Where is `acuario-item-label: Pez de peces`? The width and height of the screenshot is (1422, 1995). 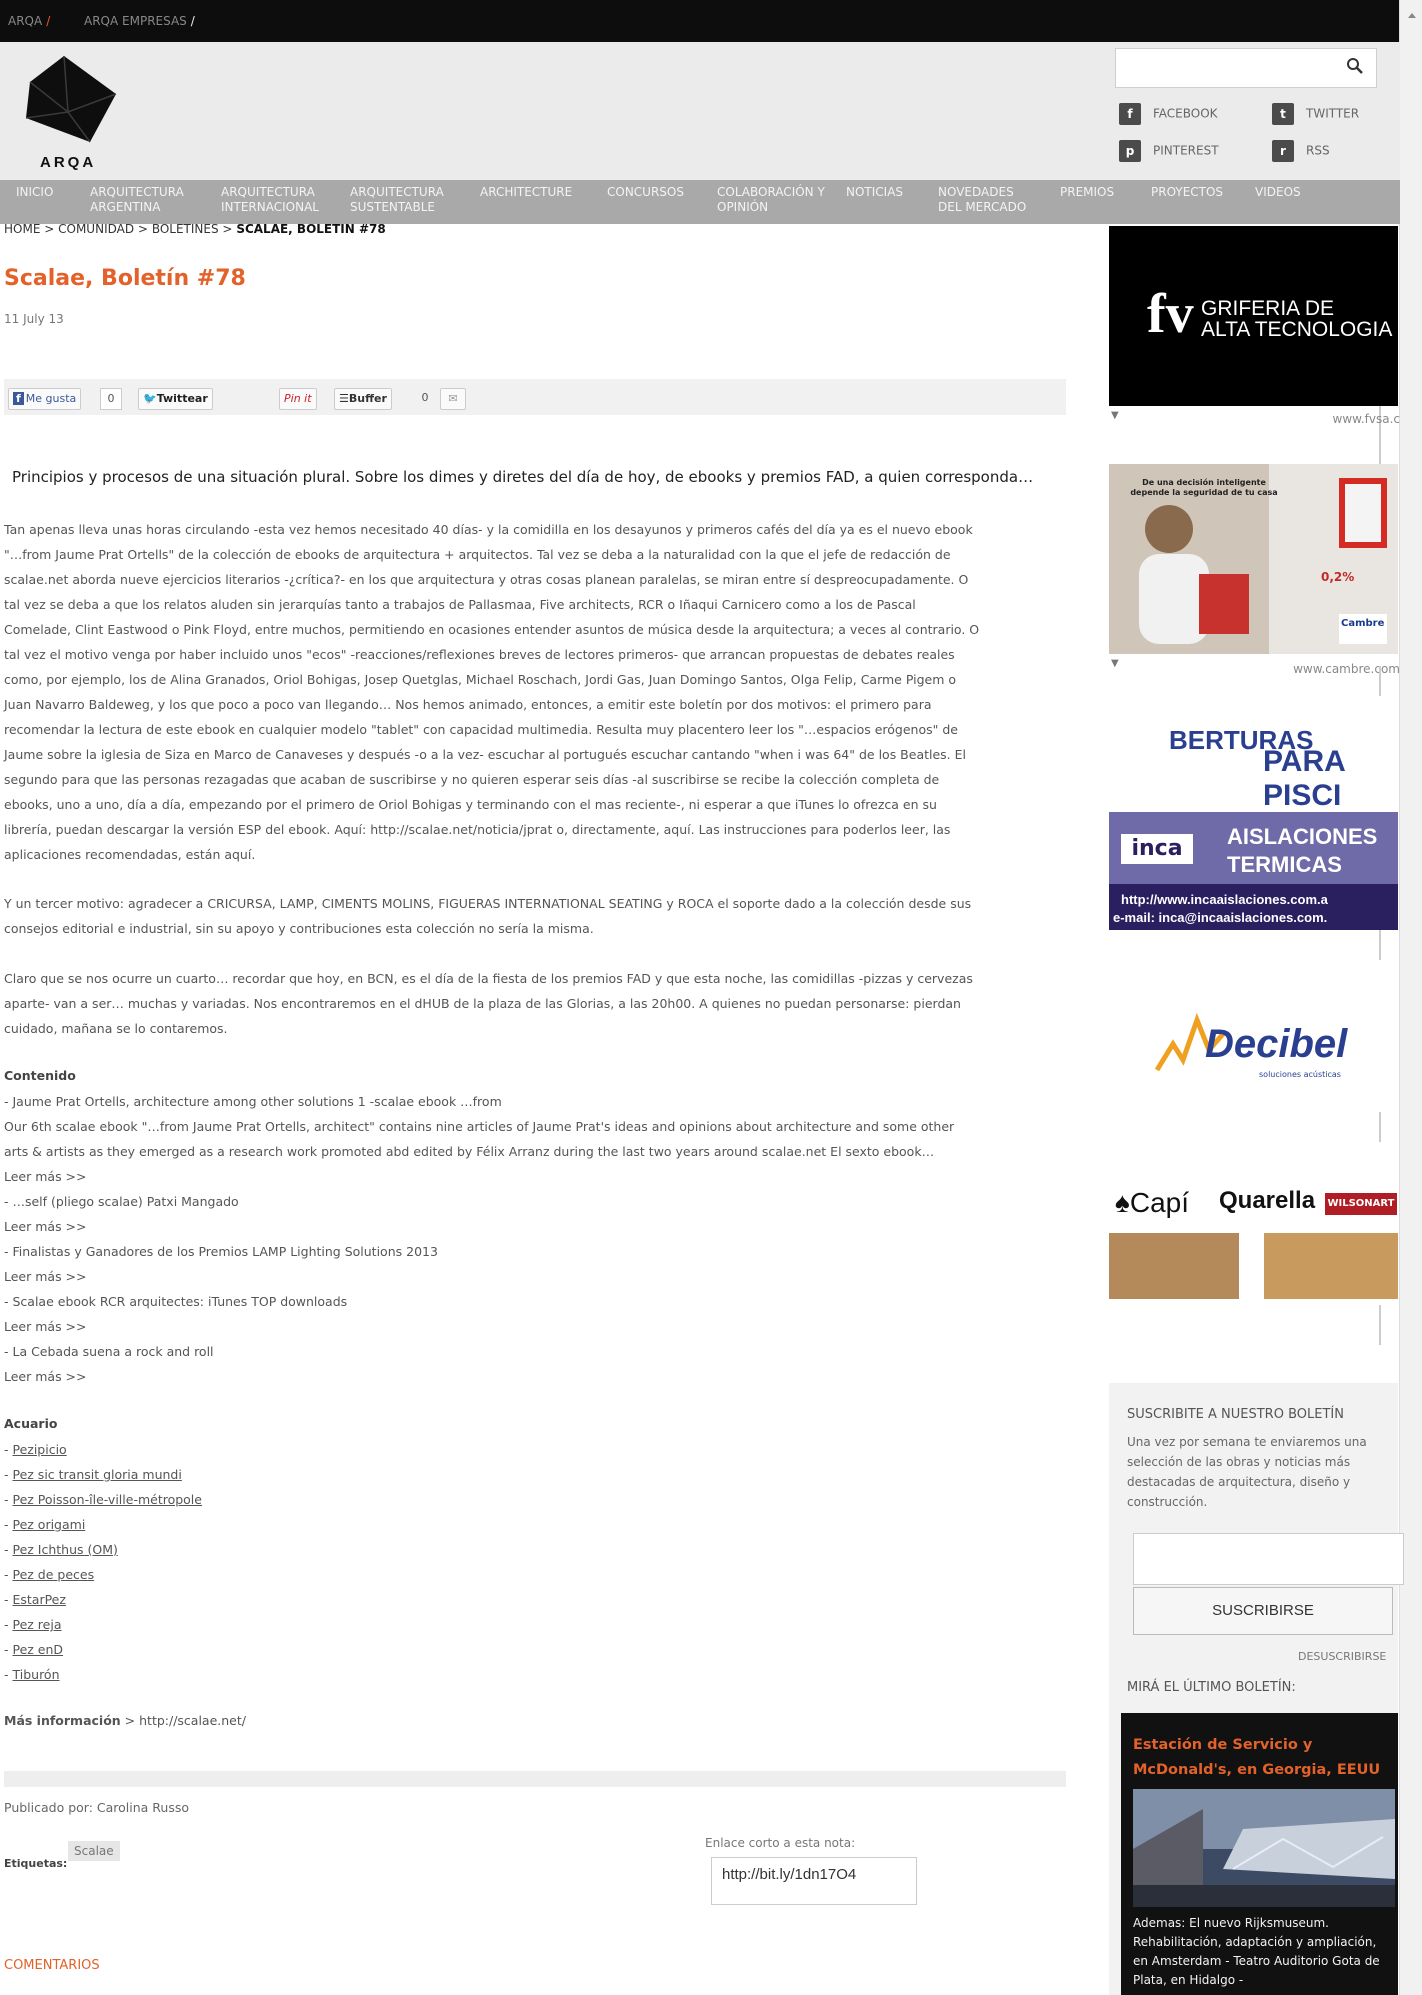 acuario-item-label: Pez de peces is located at coordinates (53, 1574).